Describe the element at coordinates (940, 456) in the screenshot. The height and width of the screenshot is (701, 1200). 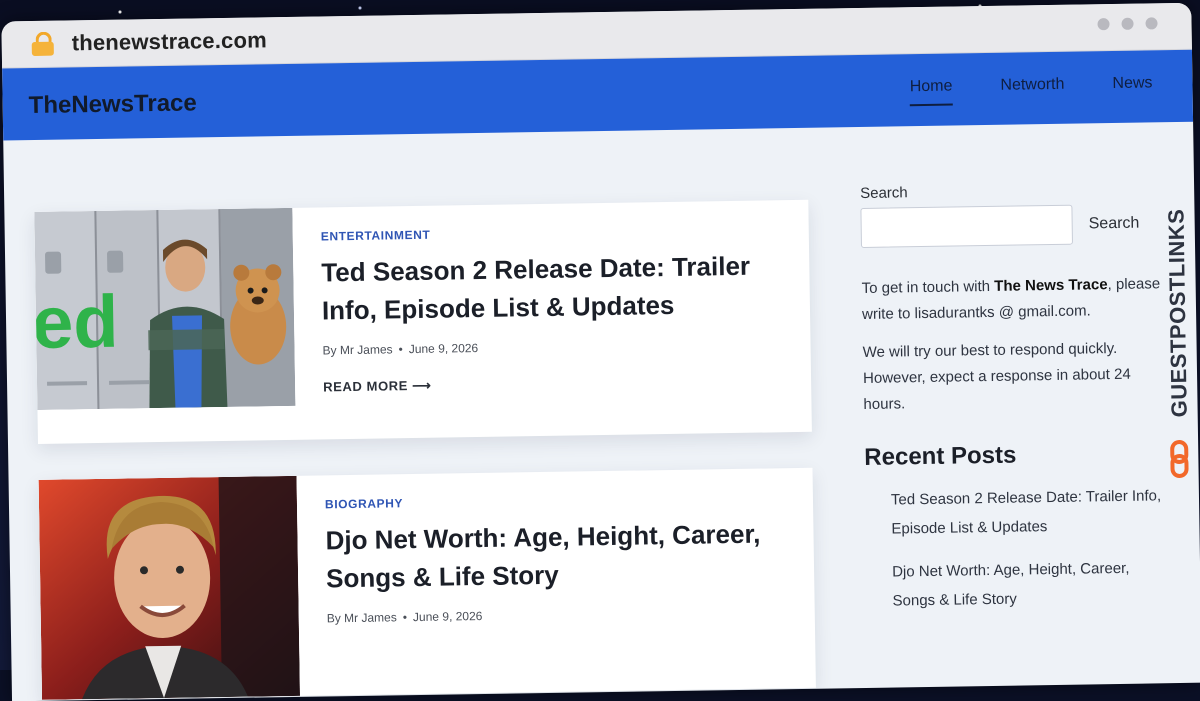
I see `recent-posts-heading: Recent Posts` at that location.